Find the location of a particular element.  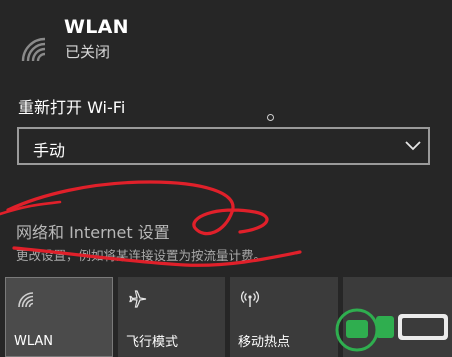

network-settings-description: 更改设置，例如将某连接设置为按流量计费。 is located at coordinates (141, 255).